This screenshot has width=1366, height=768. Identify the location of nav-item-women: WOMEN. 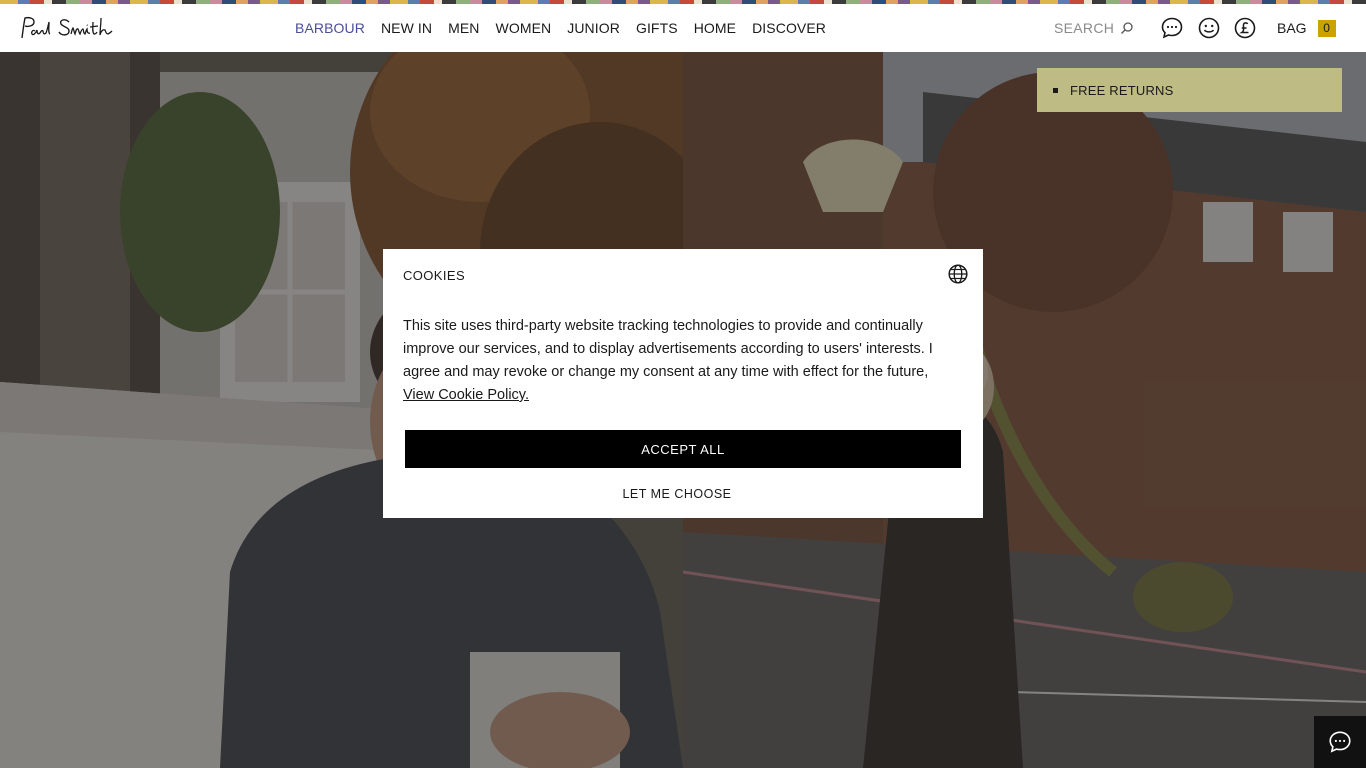
(524, 28).